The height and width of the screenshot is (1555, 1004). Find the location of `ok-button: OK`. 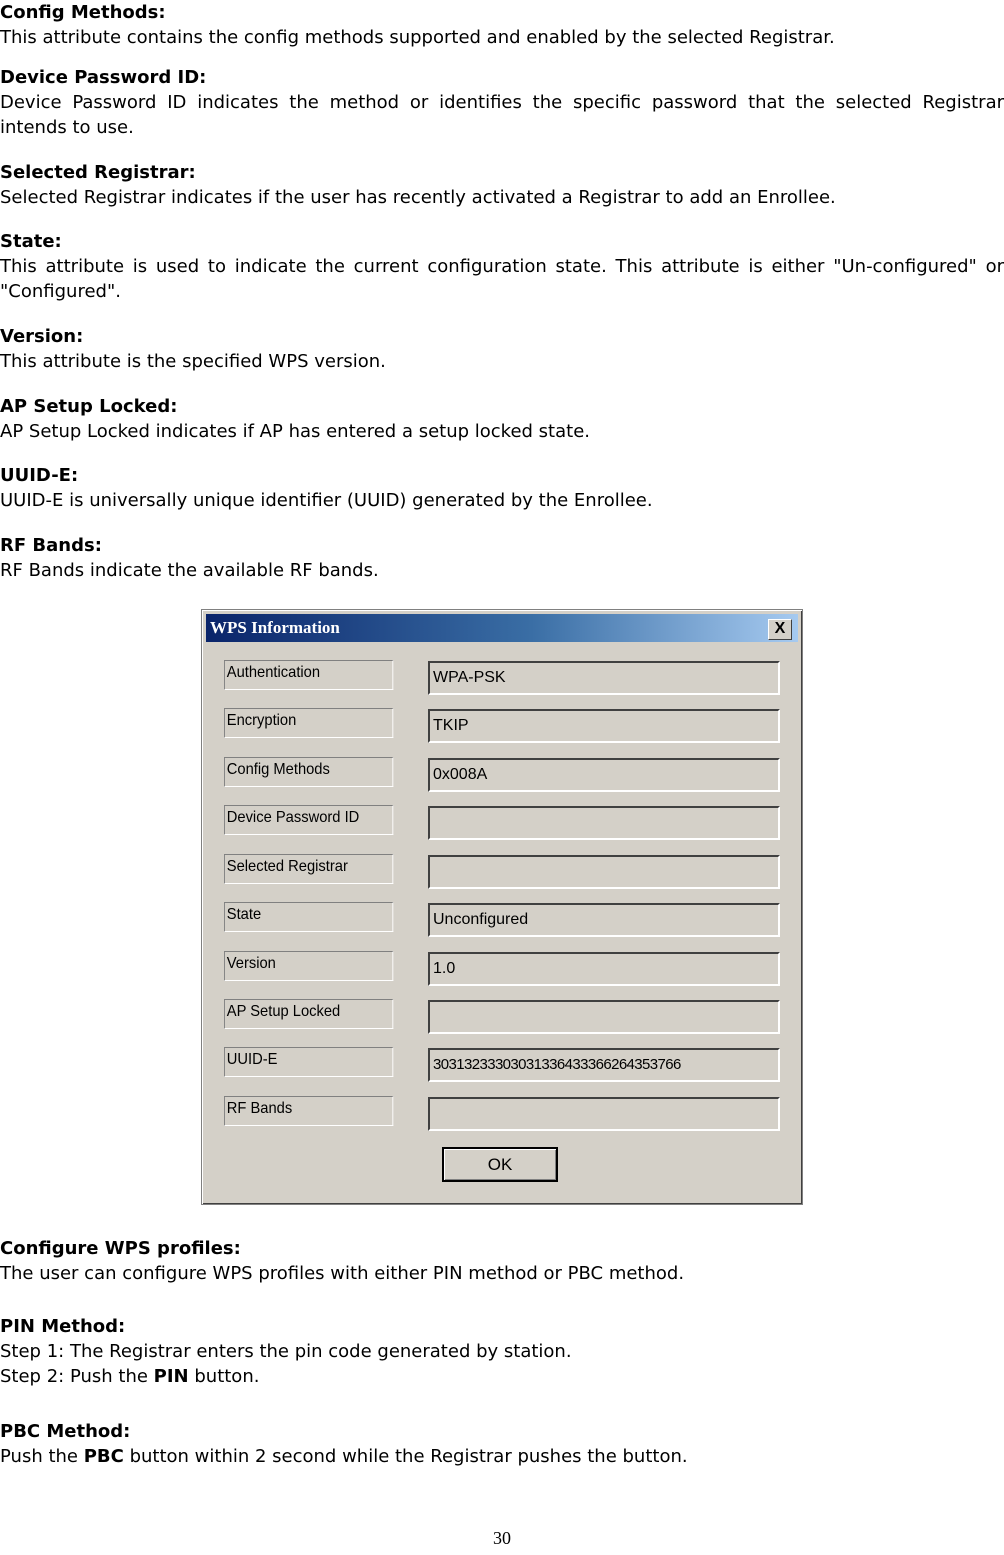

ok-button: OK is located at coordinates (500, 1164).